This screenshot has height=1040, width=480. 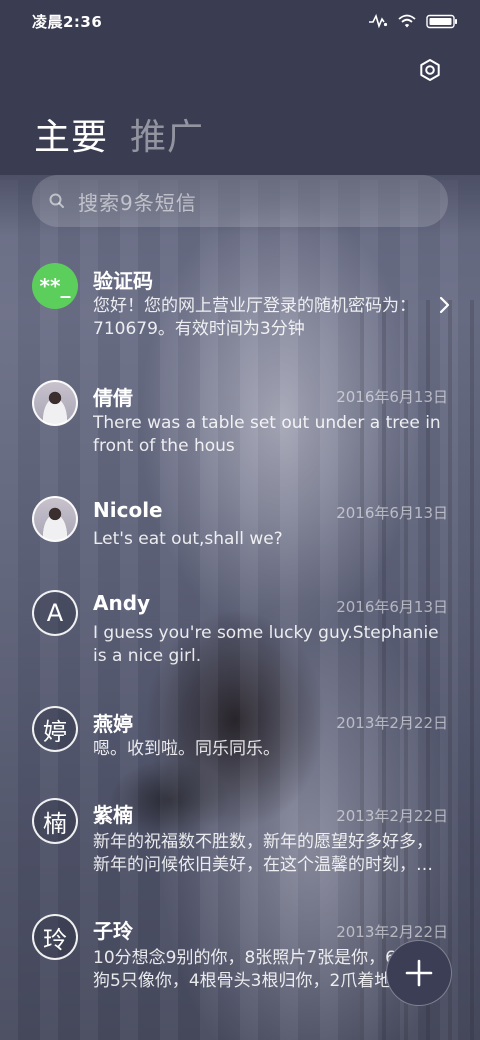 I want to click on status-time: 凌晨2:36, so click(x=67, y=22).